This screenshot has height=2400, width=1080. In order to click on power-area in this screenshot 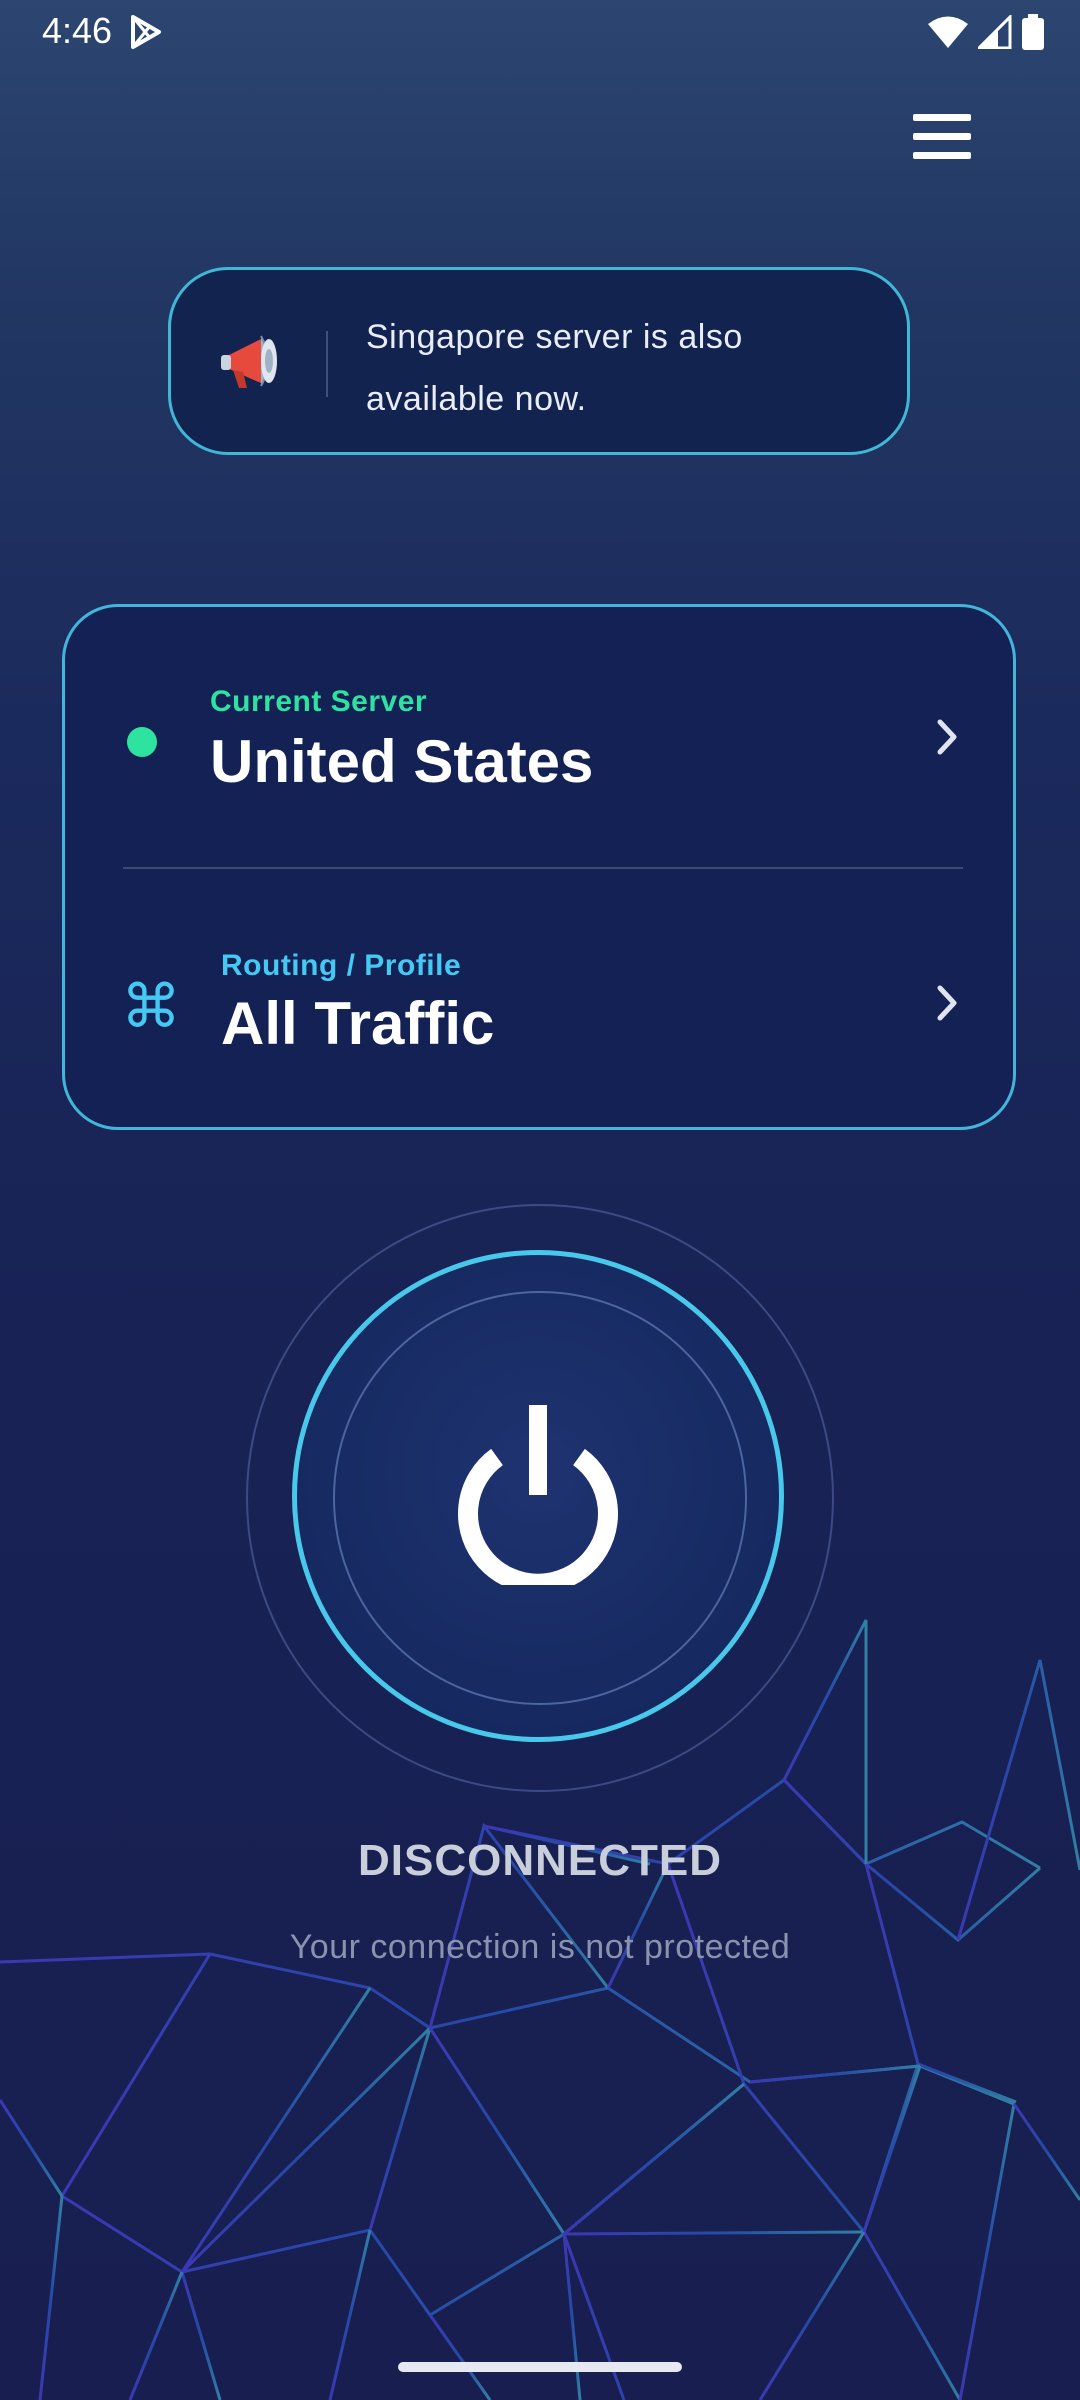, I will do `click(540, 1498)`.